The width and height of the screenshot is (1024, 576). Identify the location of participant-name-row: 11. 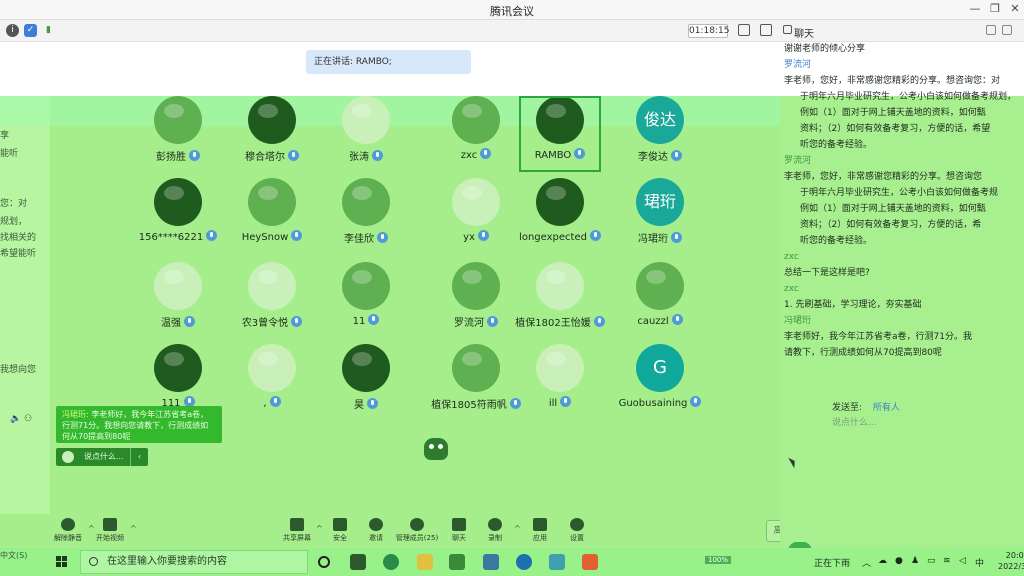
(366, 320).